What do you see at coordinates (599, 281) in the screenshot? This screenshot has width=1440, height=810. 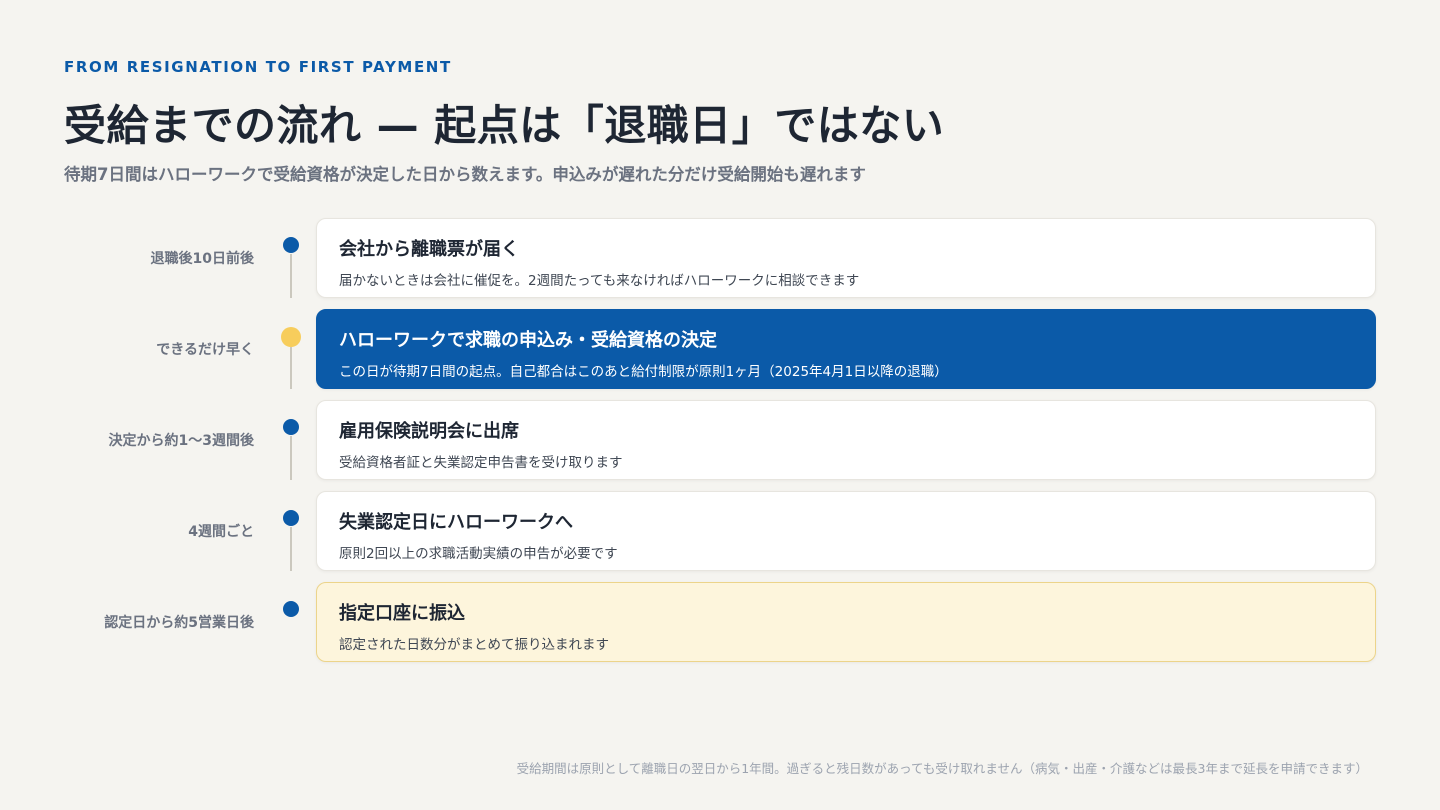 I see `step-description: 届かないときは会社に催促を。2週間たっても来なければハローワークに相談できます` at bounding box center [599, 281].